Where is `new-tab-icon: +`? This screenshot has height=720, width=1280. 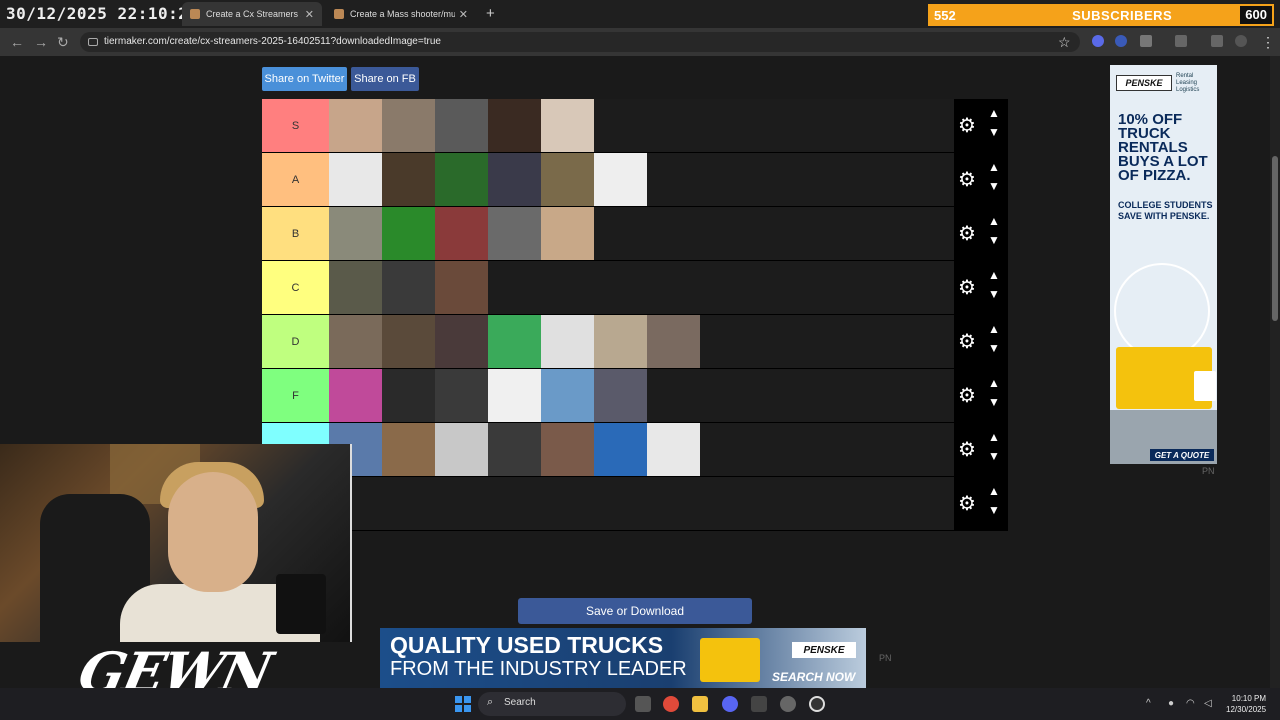 new-tab-icon: + is located at coordinates (490, 13).